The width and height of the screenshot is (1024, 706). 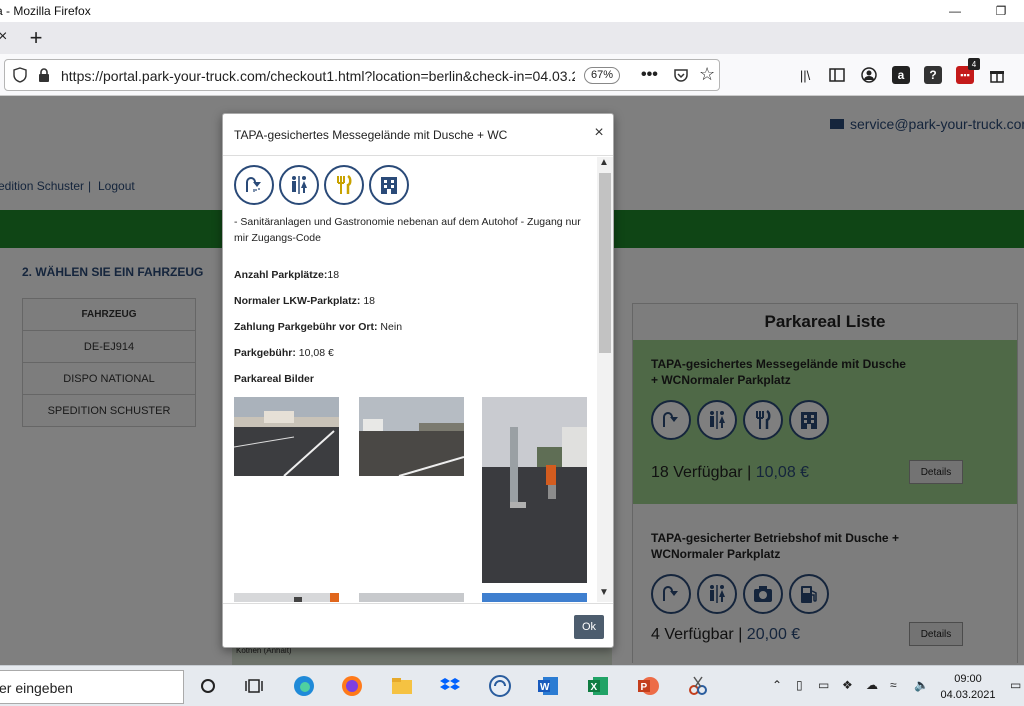 What do you see at coordinates (254, 185) in the screenshot?
I see `shower-icon` at bounding box center [254, 185].